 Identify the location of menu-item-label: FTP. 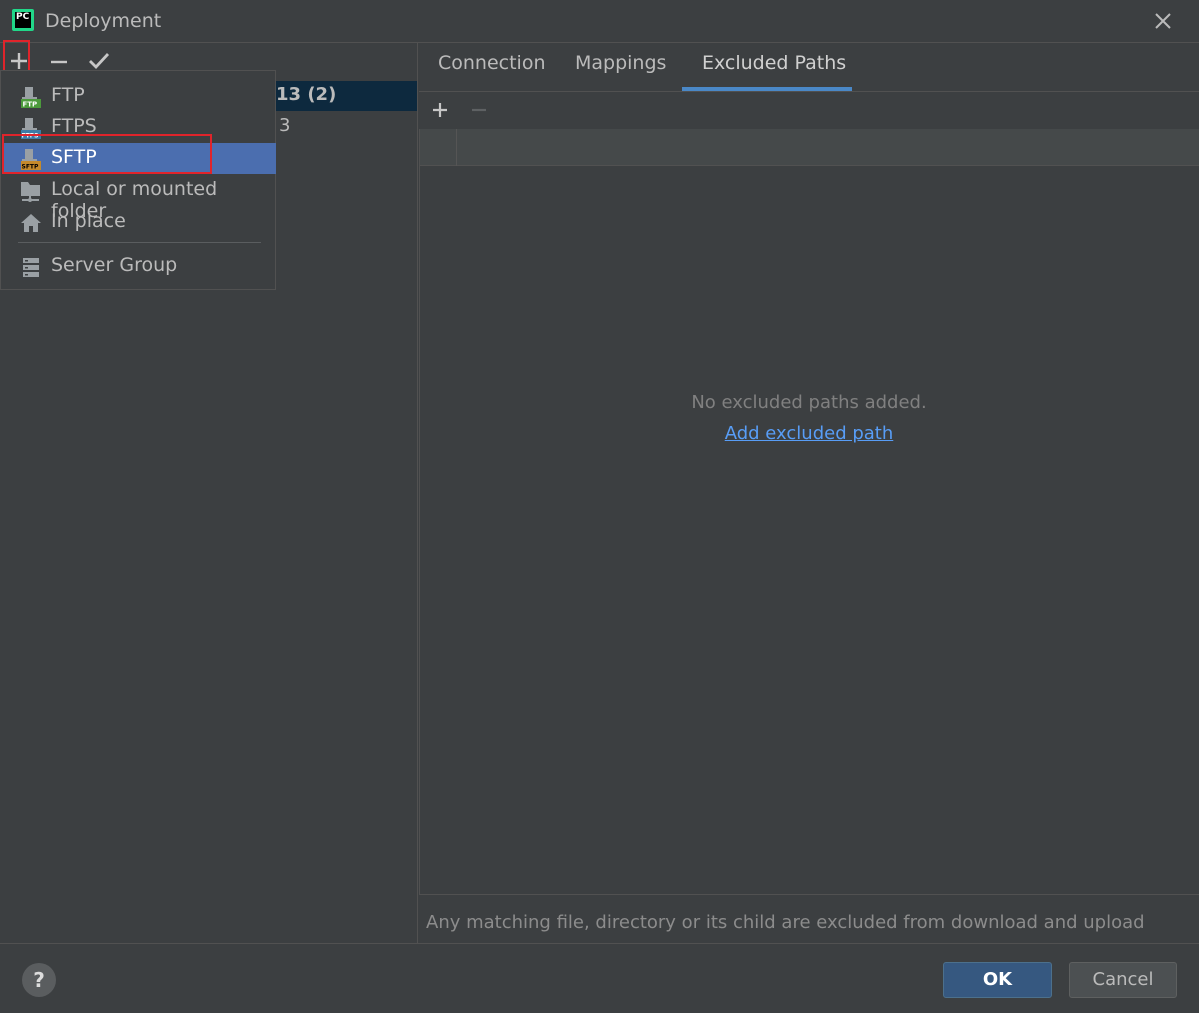
(68, 95).